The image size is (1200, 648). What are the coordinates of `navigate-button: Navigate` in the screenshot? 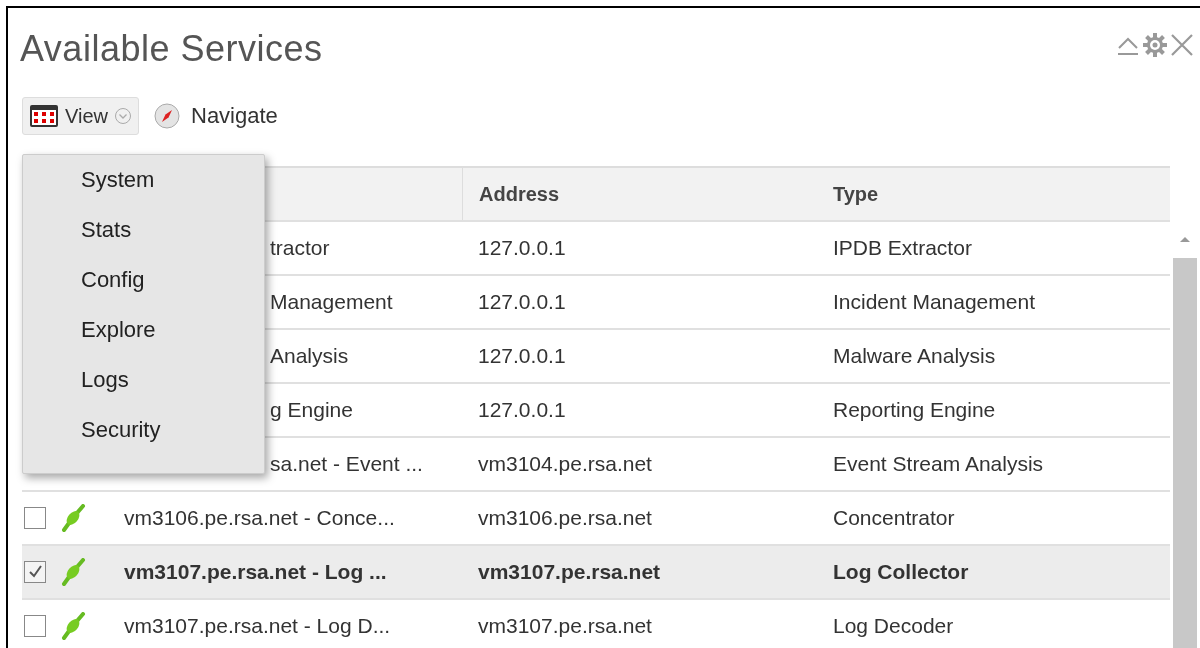 It's located at (215, 116).